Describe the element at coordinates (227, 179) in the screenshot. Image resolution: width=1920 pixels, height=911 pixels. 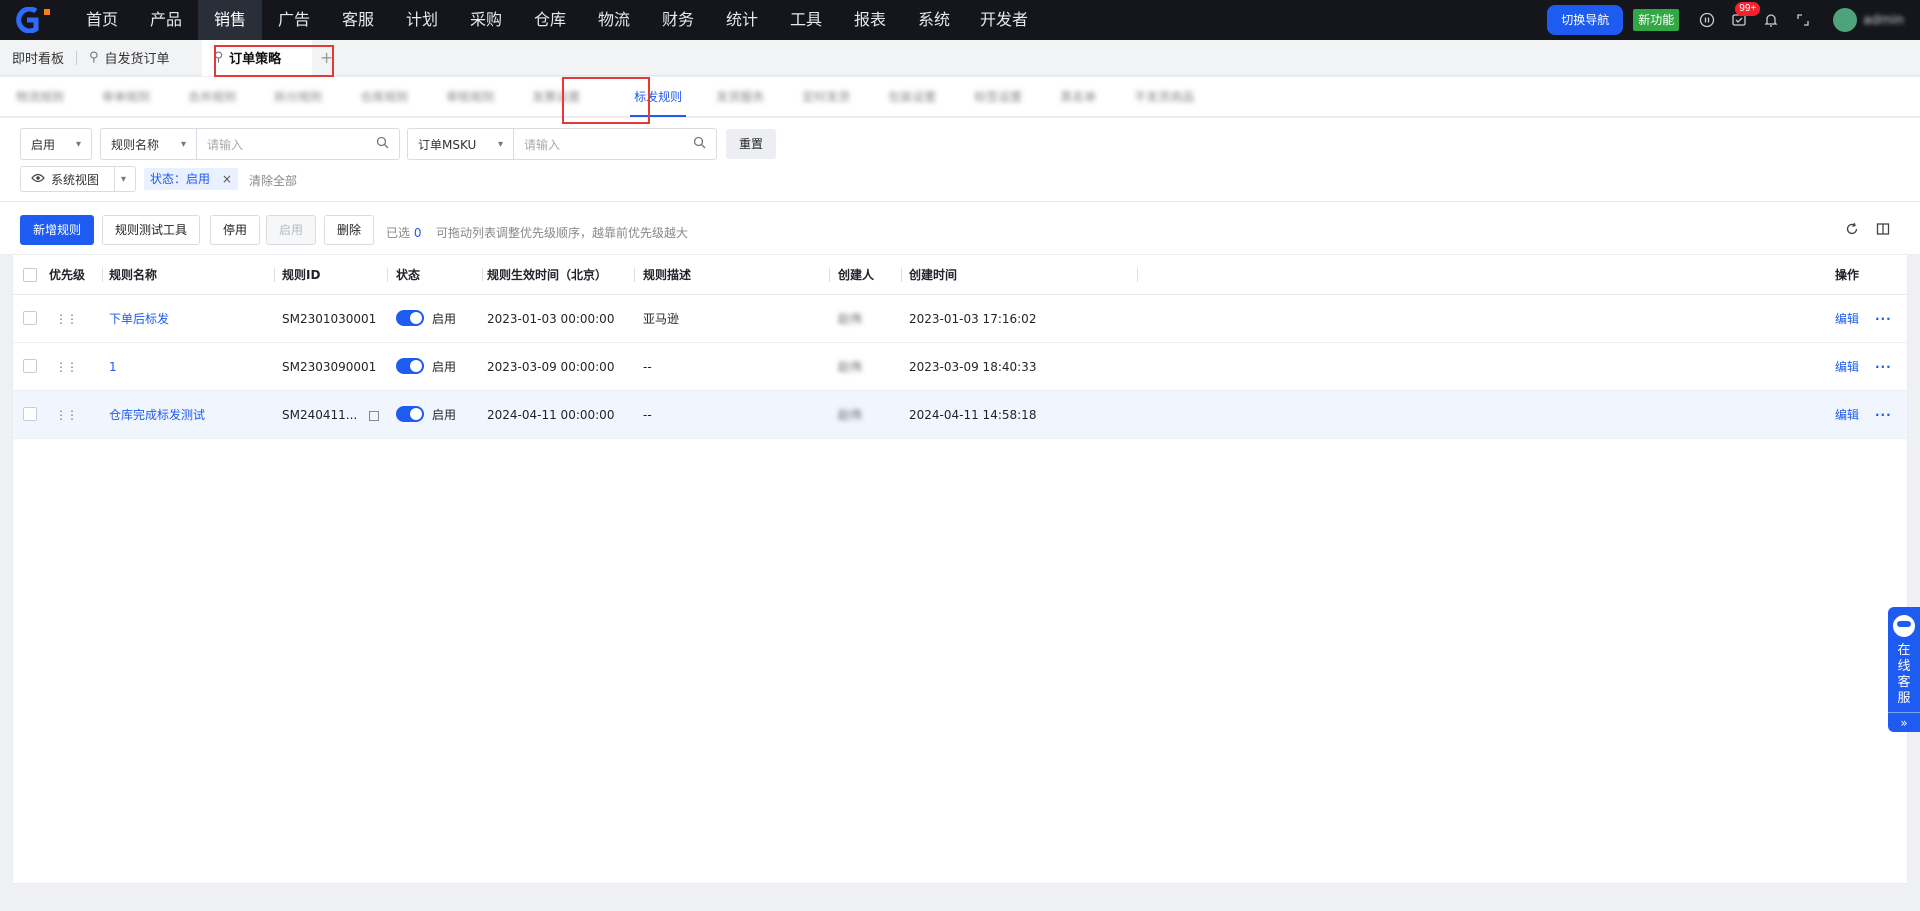
I see `close-icon: ×` at that location.